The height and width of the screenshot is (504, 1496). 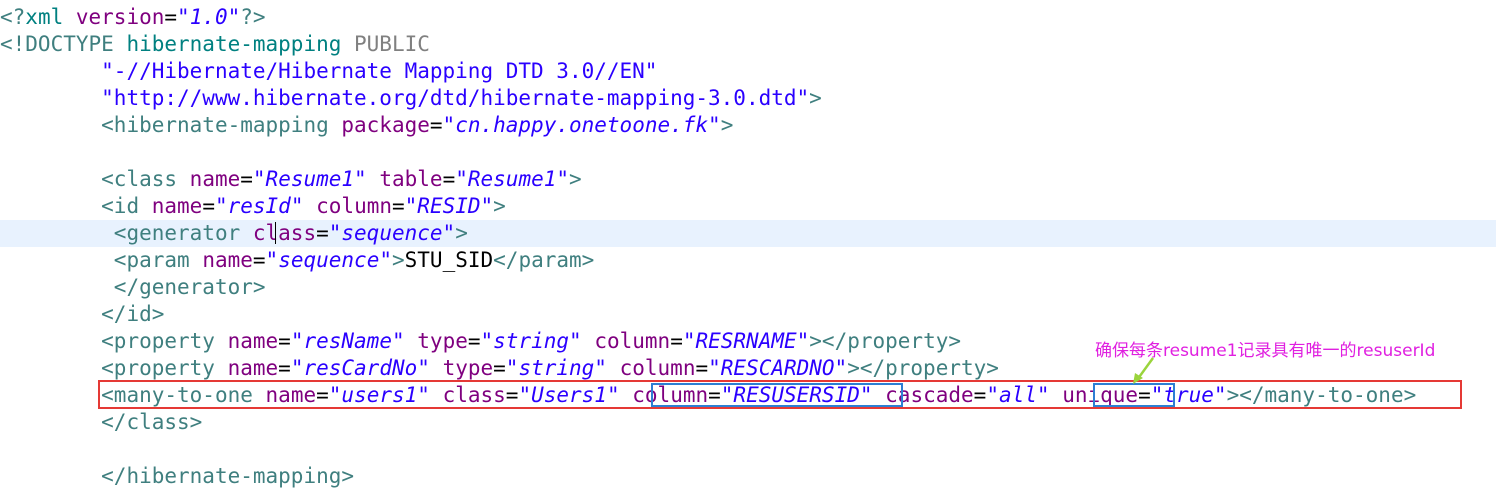 What do you see at coordinates (748, 422) in the screenshot?
I see `code-line: </class>` at bounding box center [748, 422].